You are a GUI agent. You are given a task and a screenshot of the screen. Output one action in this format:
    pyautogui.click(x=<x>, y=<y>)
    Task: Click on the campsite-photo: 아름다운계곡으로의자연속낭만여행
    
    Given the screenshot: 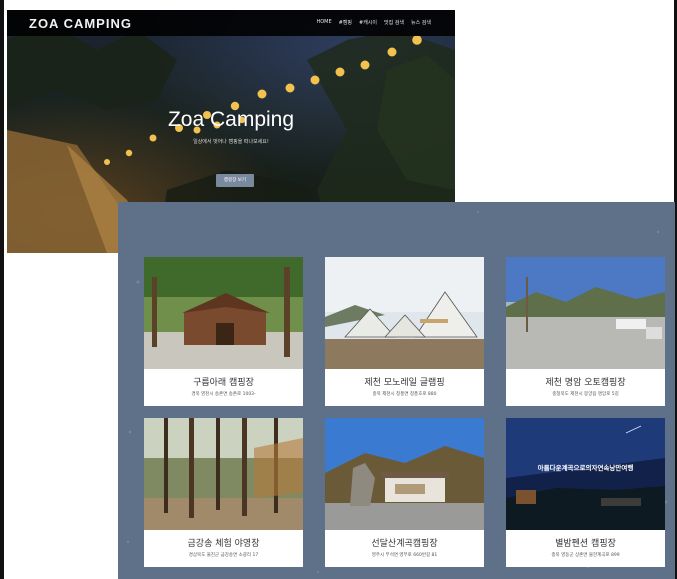 What is the action you would take?
    pyautogui.click(x=585, y=474)
    